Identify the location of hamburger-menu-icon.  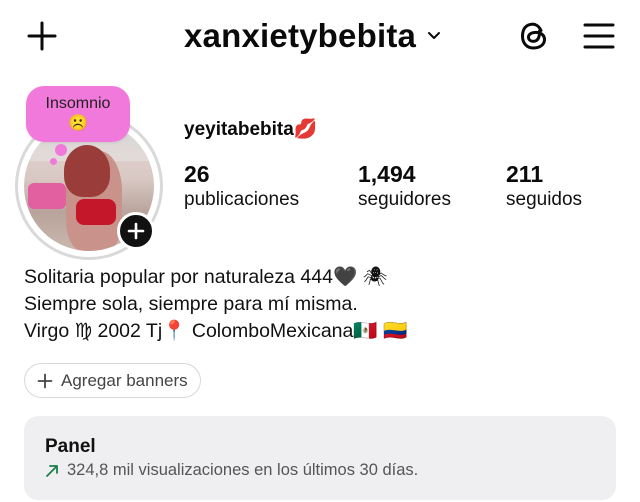
(599, 36).